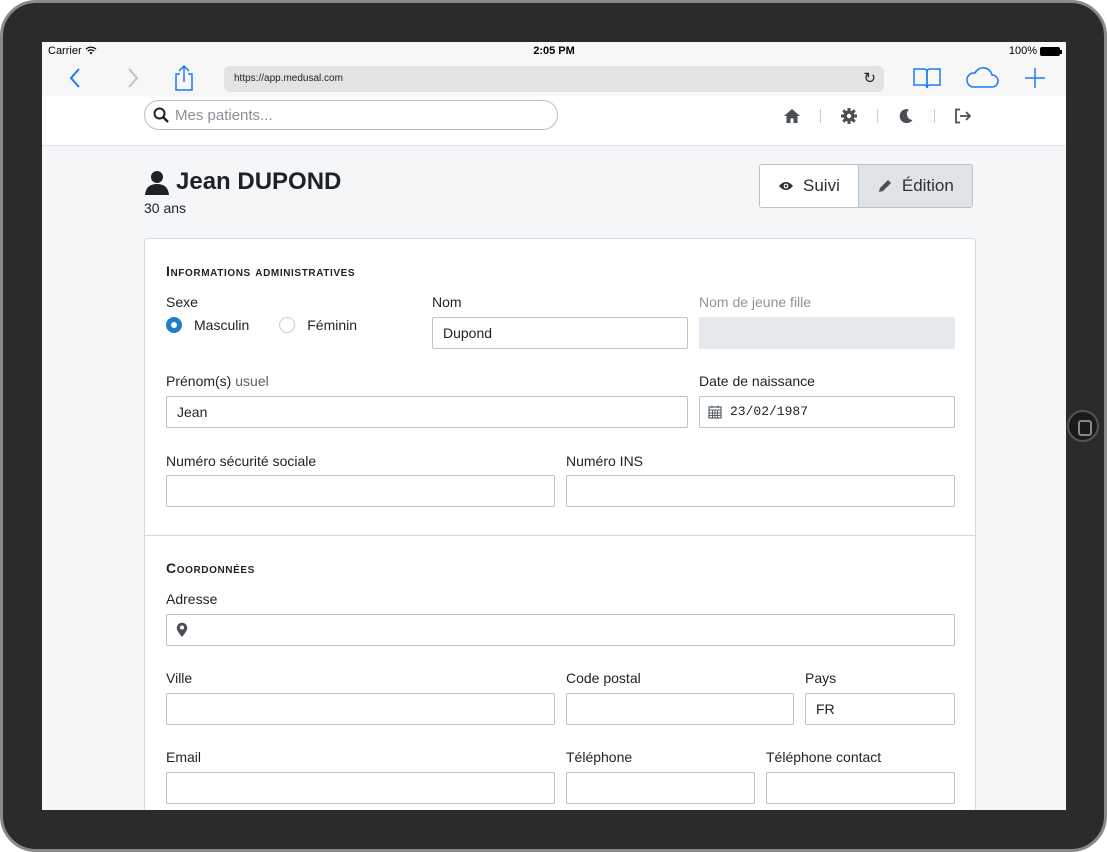 The width and height of the screenshot is (1107, 852). I want to click on browser-toolbar: https://app.medusal.com ↻, so click(554, 79).